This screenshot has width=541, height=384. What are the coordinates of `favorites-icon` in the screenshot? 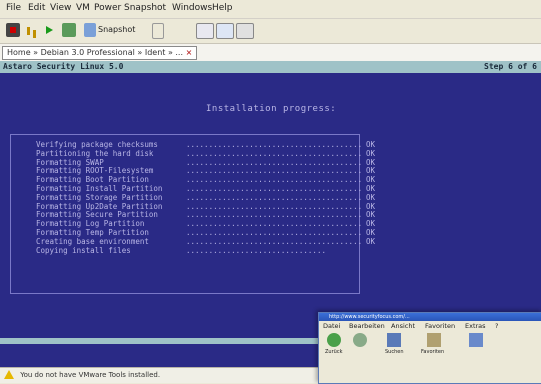 It's located at (434, 340).